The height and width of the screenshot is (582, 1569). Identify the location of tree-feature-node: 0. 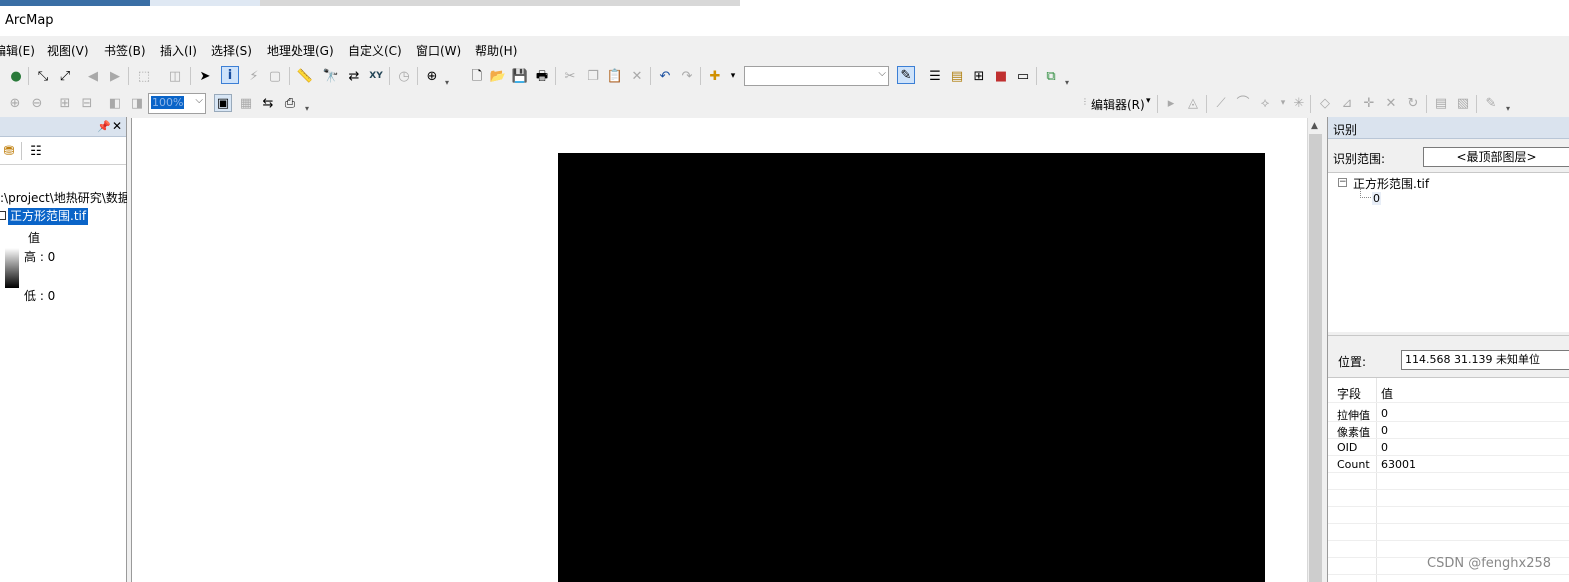
(1376, 198).